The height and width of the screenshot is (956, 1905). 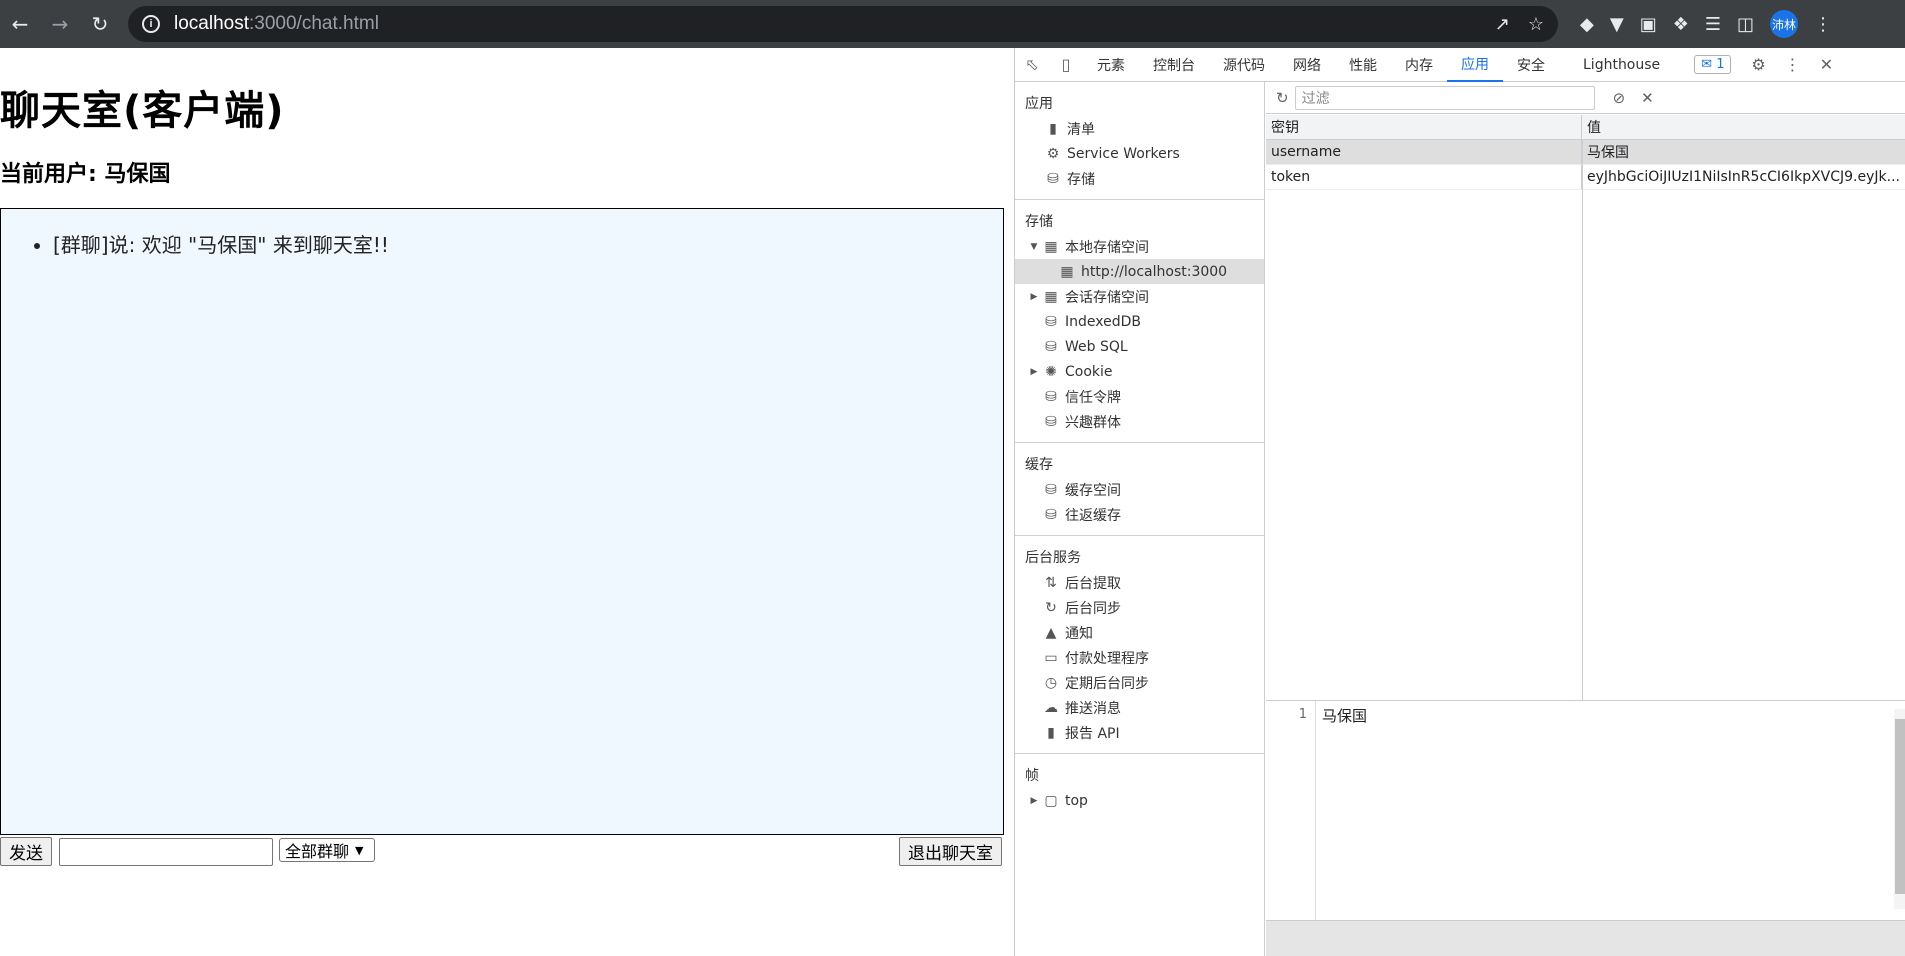 I want to click on menu-icon: ⋮, so click(x=1823, y=24).